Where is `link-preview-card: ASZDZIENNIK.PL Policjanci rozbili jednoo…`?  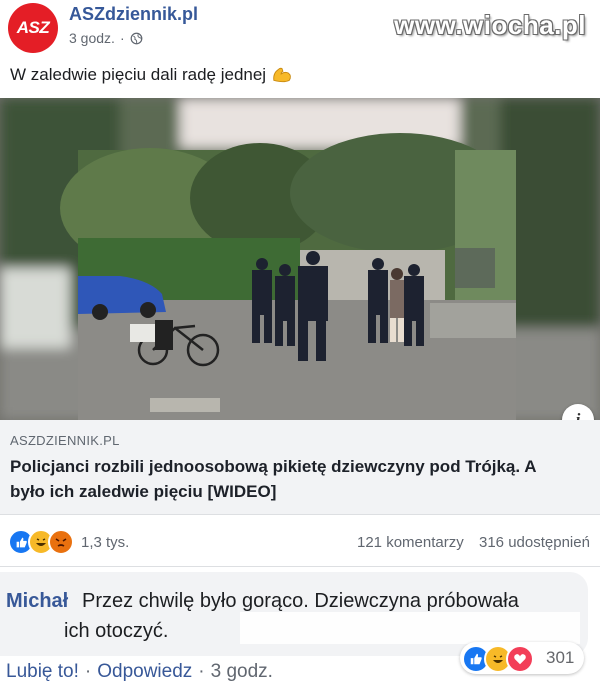
link-preview-card: ASZDZIENNIK.PL Policjanci rozbili jednoo… is located at coordinates (300, 467).